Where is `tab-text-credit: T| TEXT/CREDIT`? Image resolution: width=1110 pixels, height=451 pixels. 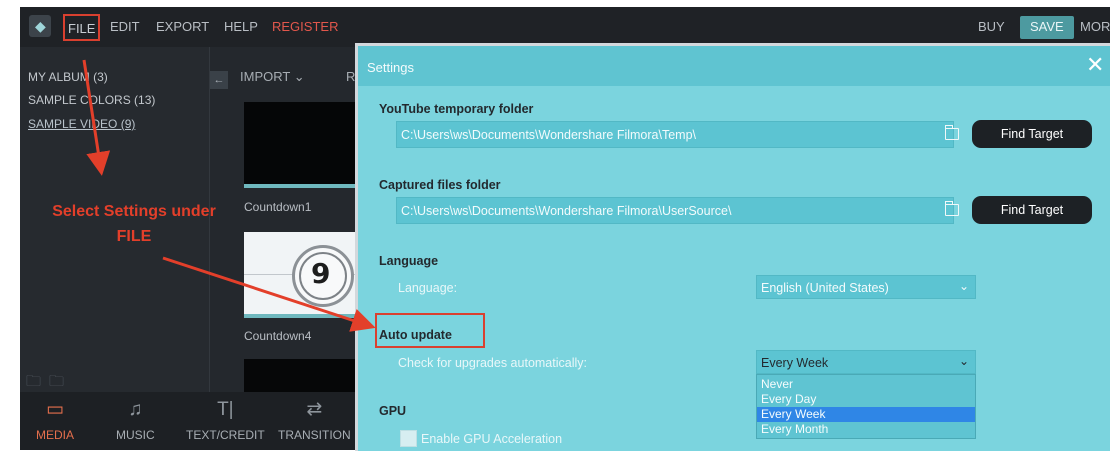
tab-text-credit: T| TEXT/CREDIT is located at coordinates (225, 420).